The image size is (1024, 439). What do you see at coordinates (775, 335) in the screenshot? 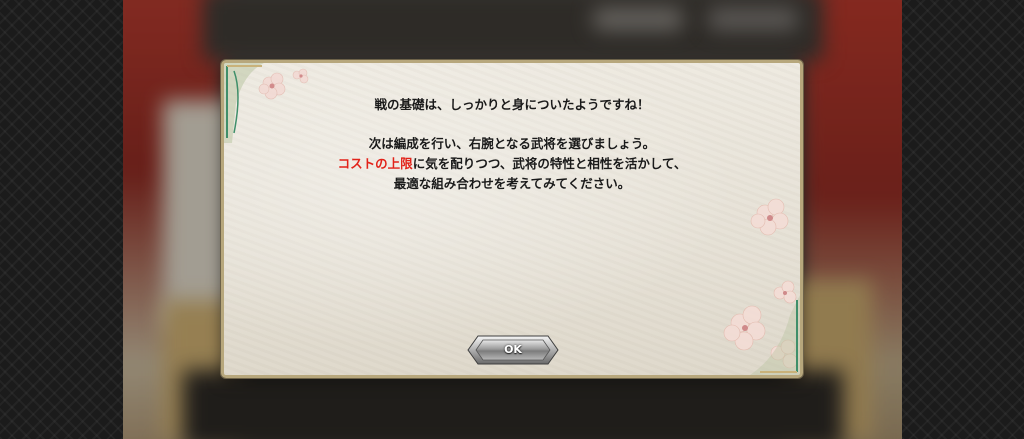
I see `ornate-corner-icon` at bounding box center [775, 335].